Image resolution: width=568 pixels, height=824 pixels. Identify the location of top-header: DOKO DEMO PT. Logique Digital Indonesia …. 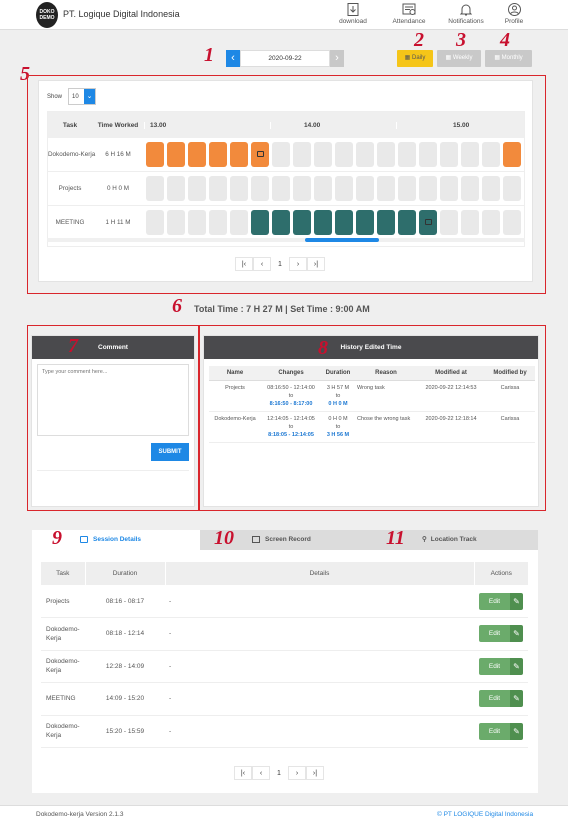
(284, 15).